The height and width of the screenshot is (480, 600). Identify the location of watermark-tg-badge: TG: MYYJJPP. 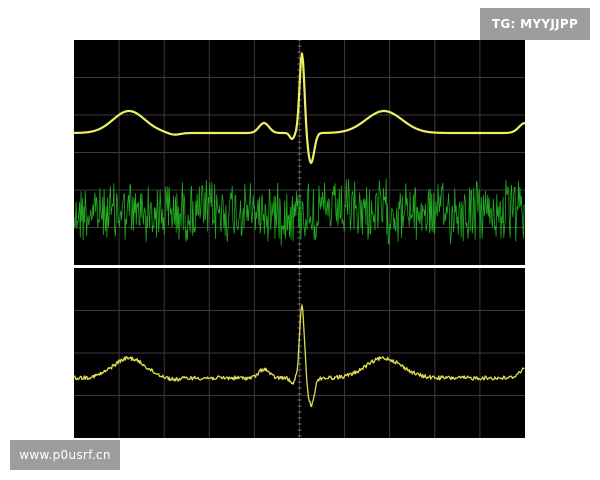
(535, 24).